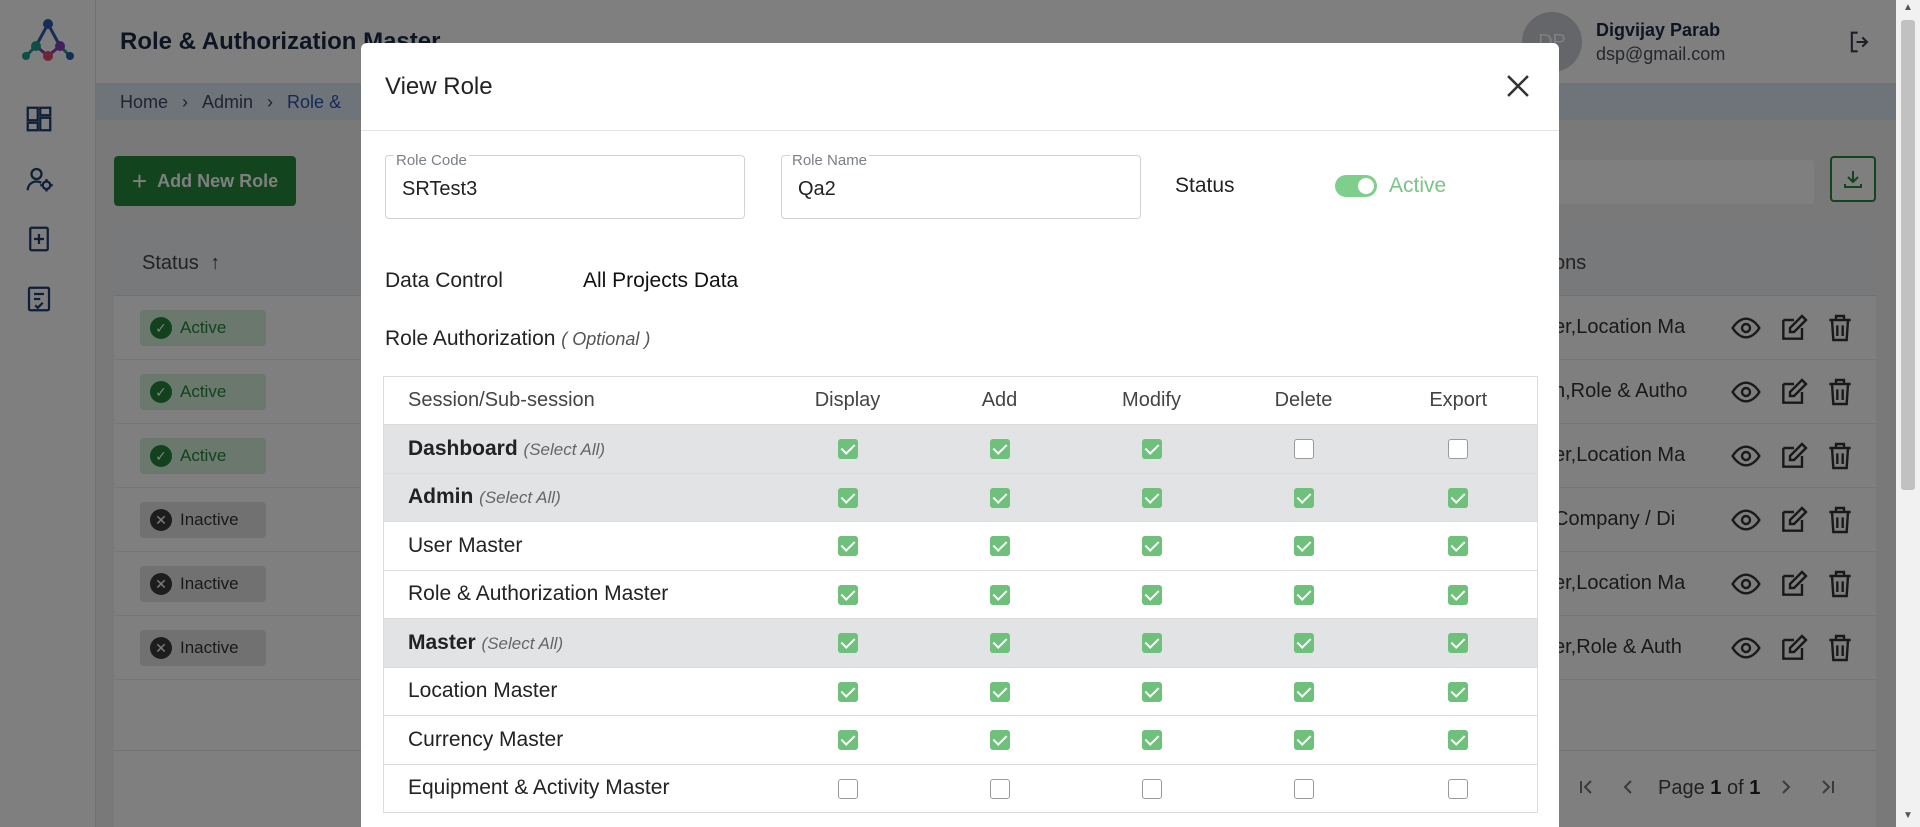 This screenshot has height=827, width=1920. Describe the element at coordinates (960, 642) in the screenshot. I see `permission-group-row: Master (Select All)` at that location.